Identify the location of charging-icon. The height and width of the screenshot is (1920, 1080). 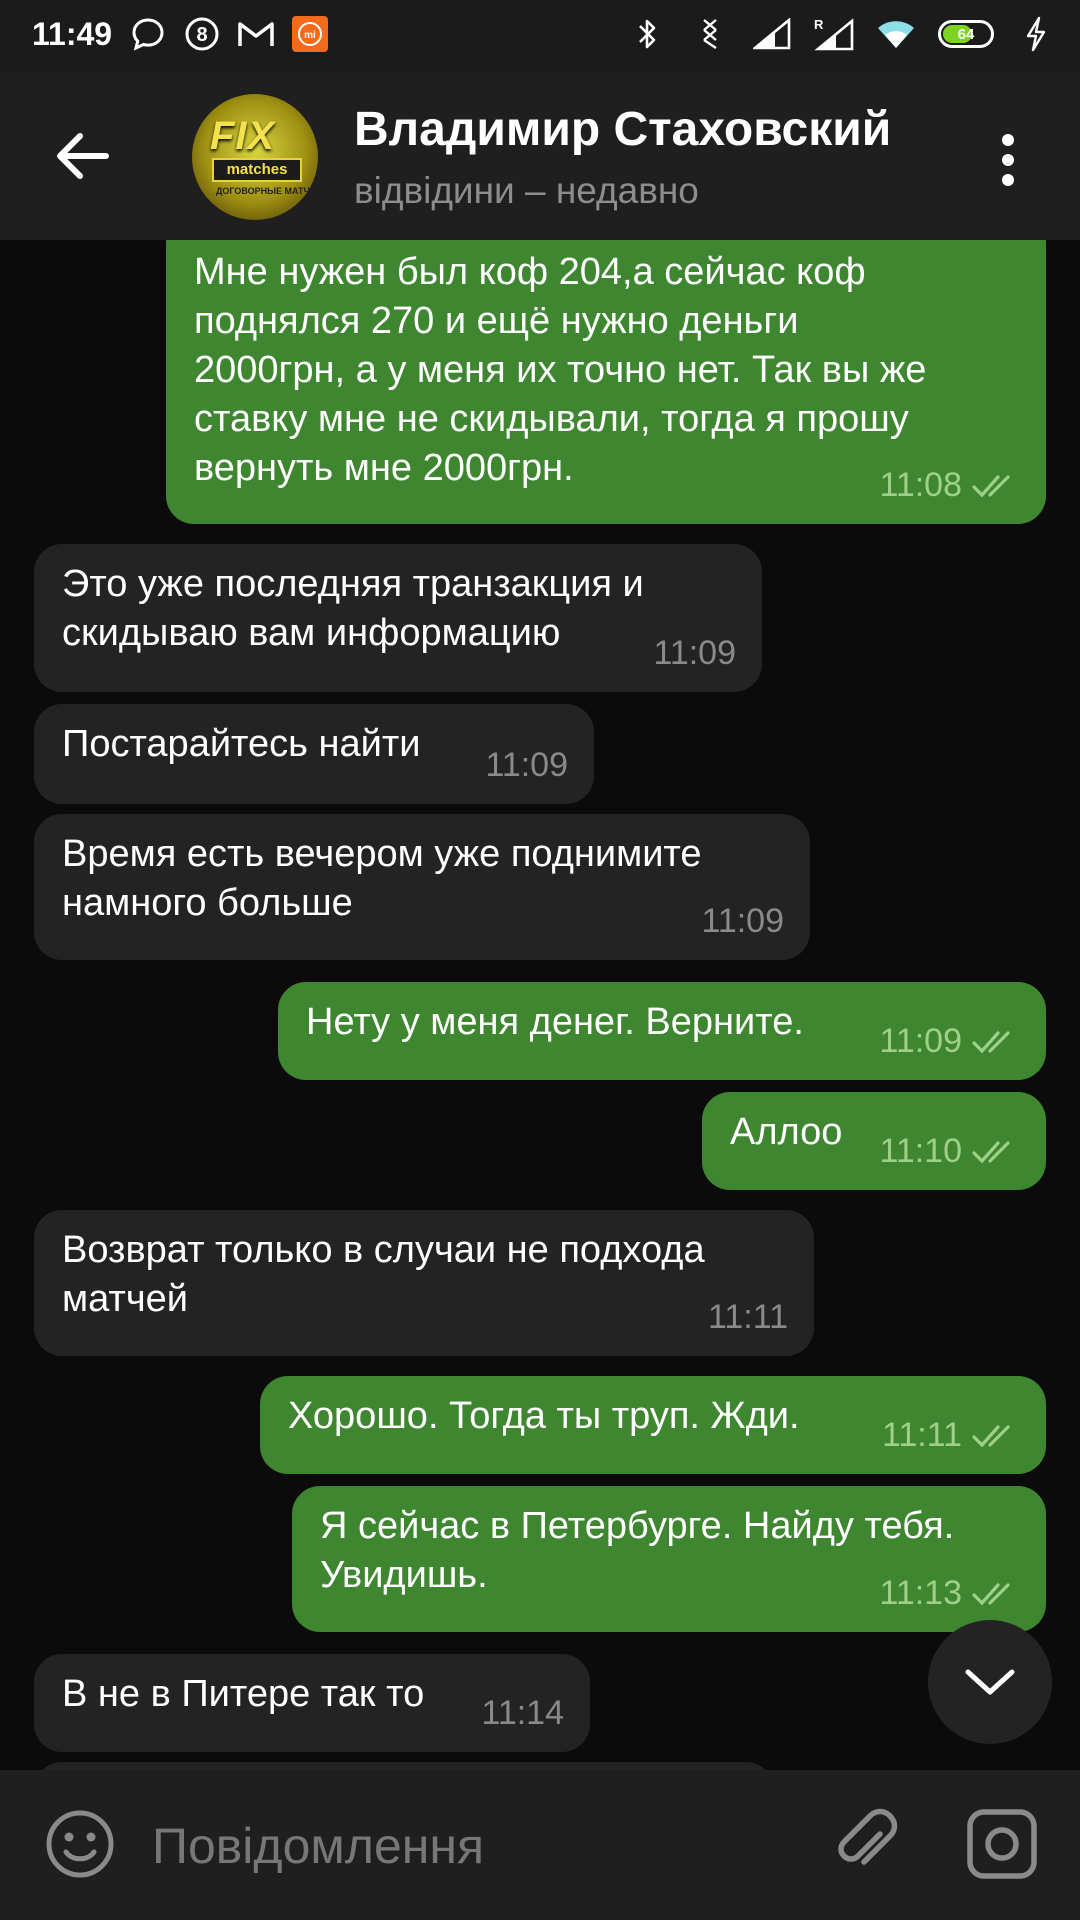
(1036, 34).